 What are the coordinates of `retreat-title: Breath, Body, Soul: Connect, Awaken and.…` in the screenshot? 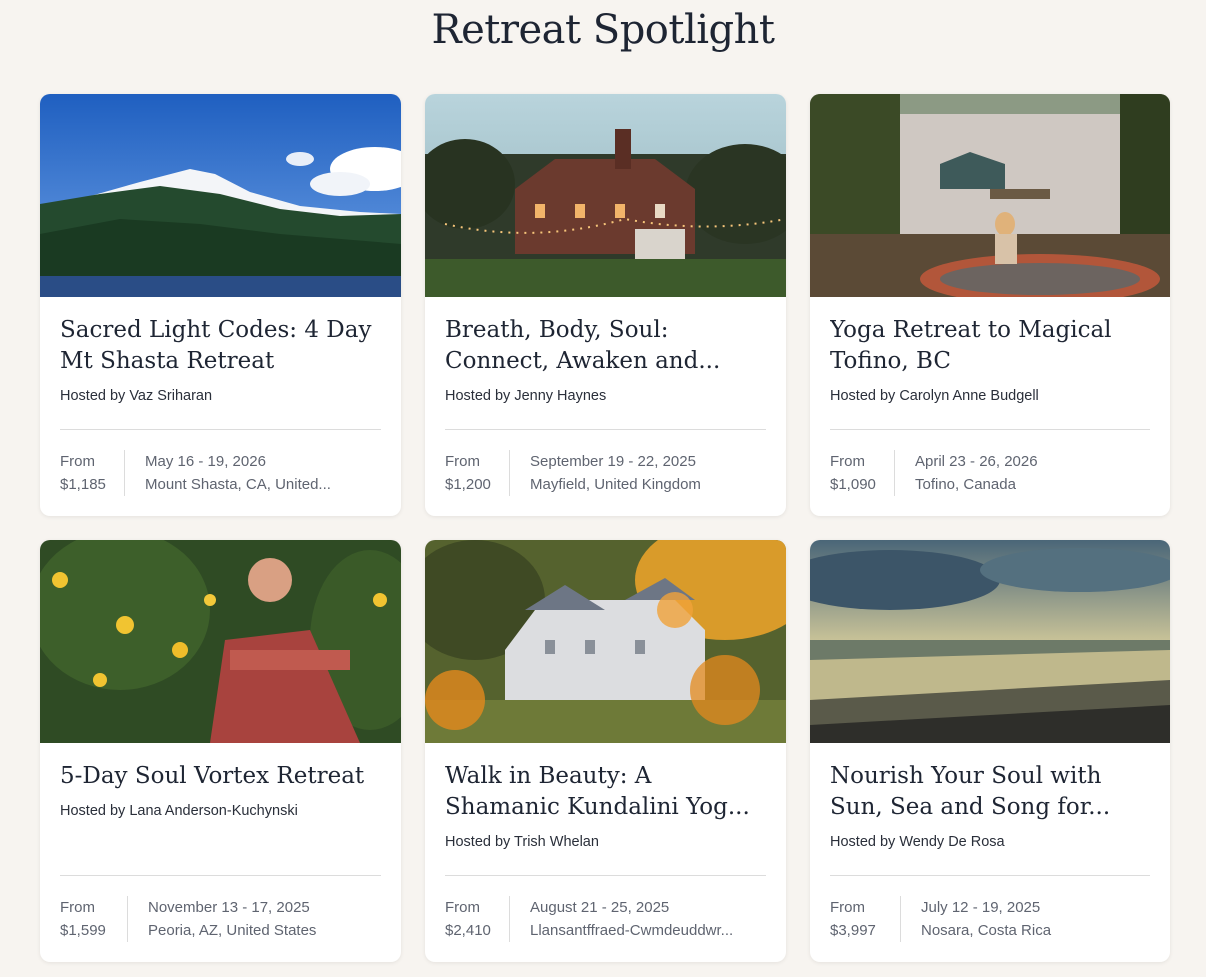 It's located at (605, 346).